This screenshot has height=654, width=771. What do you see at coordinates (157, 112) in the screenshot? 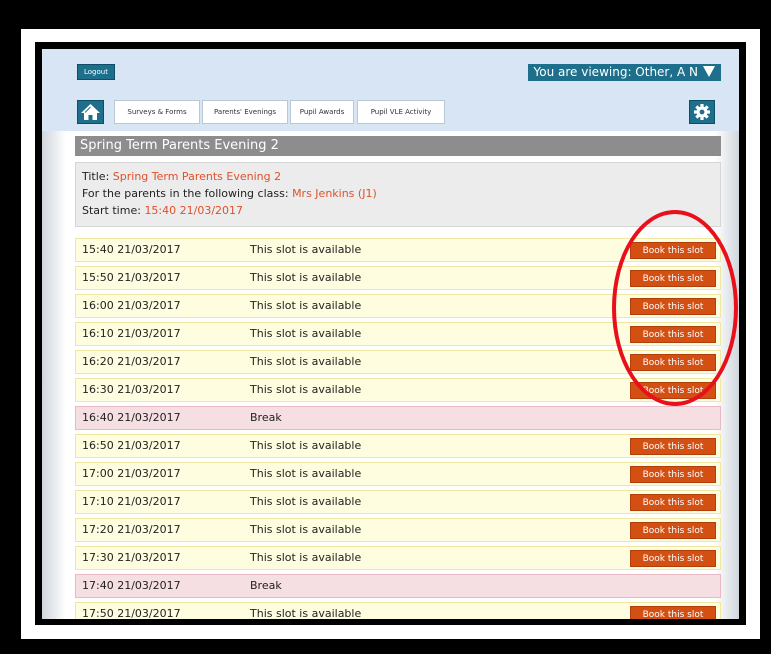
I see `tab-surveys-forms: Surveys & Forms` at bounding box center [157, 112].